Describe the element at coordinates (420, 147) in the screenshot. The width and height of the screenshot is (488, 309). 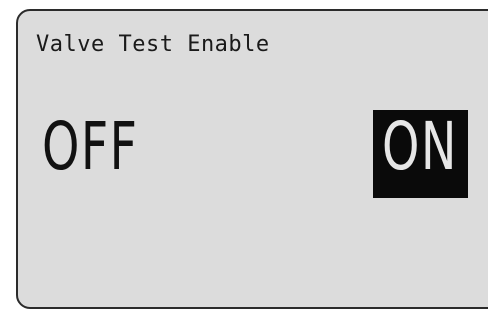
I see `option-on: ON` at that location.